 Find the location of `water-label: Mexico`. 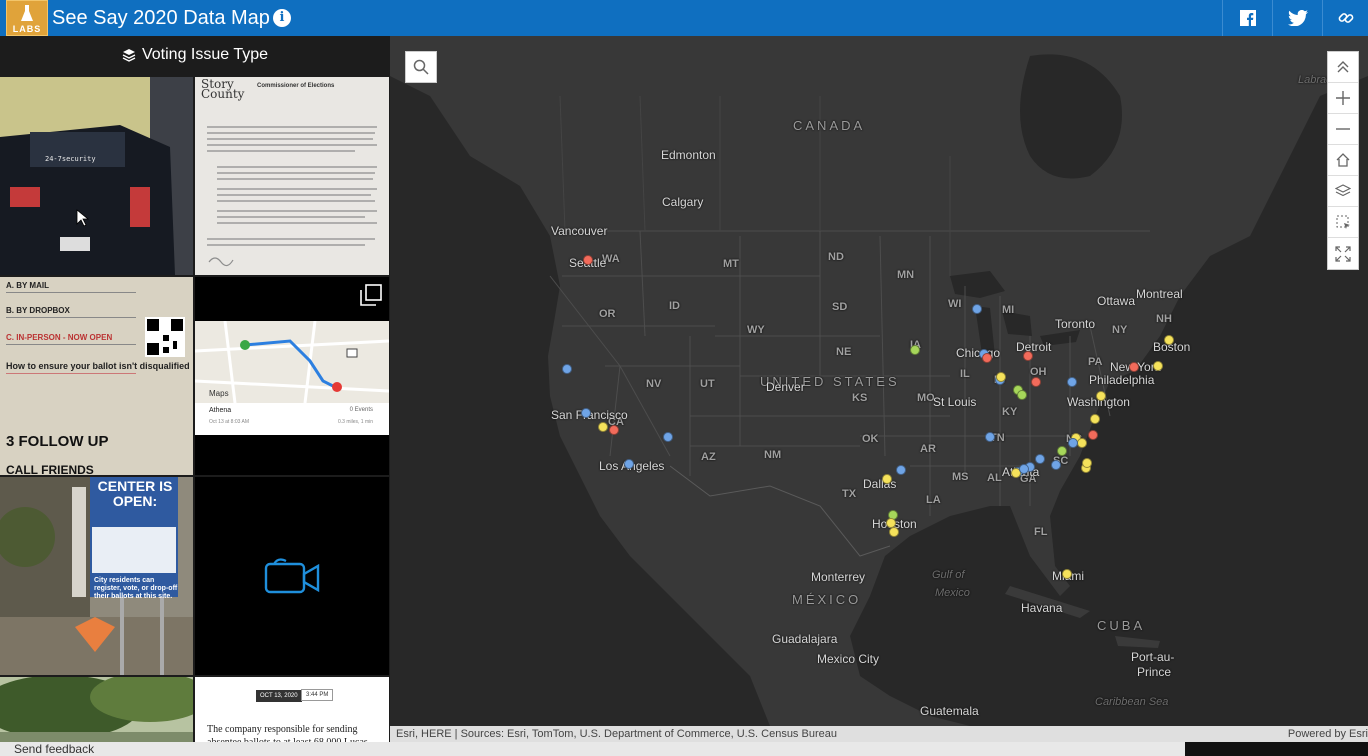

water-label: Mexico is located at coordinates (952, 593).